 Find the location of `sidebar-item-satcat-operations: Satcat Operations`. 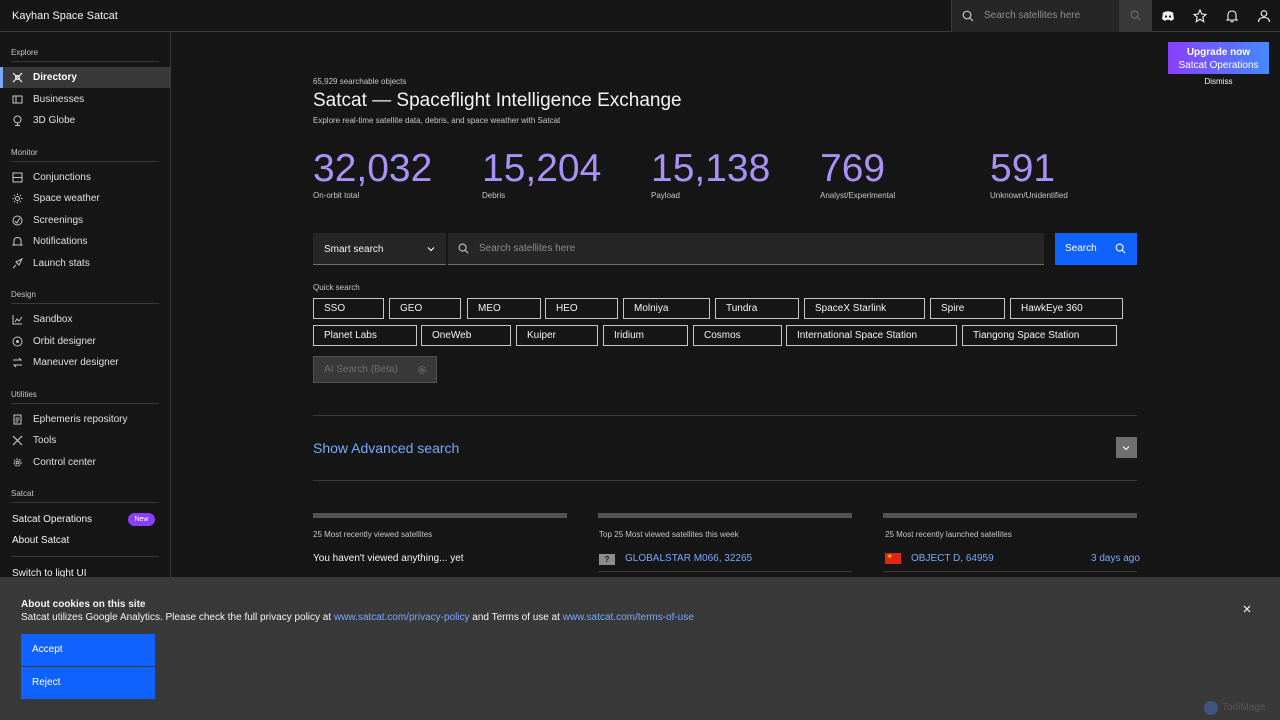

sidebar-item-satcat-operations: Satcat Operations is located at coordinates (52, 519).